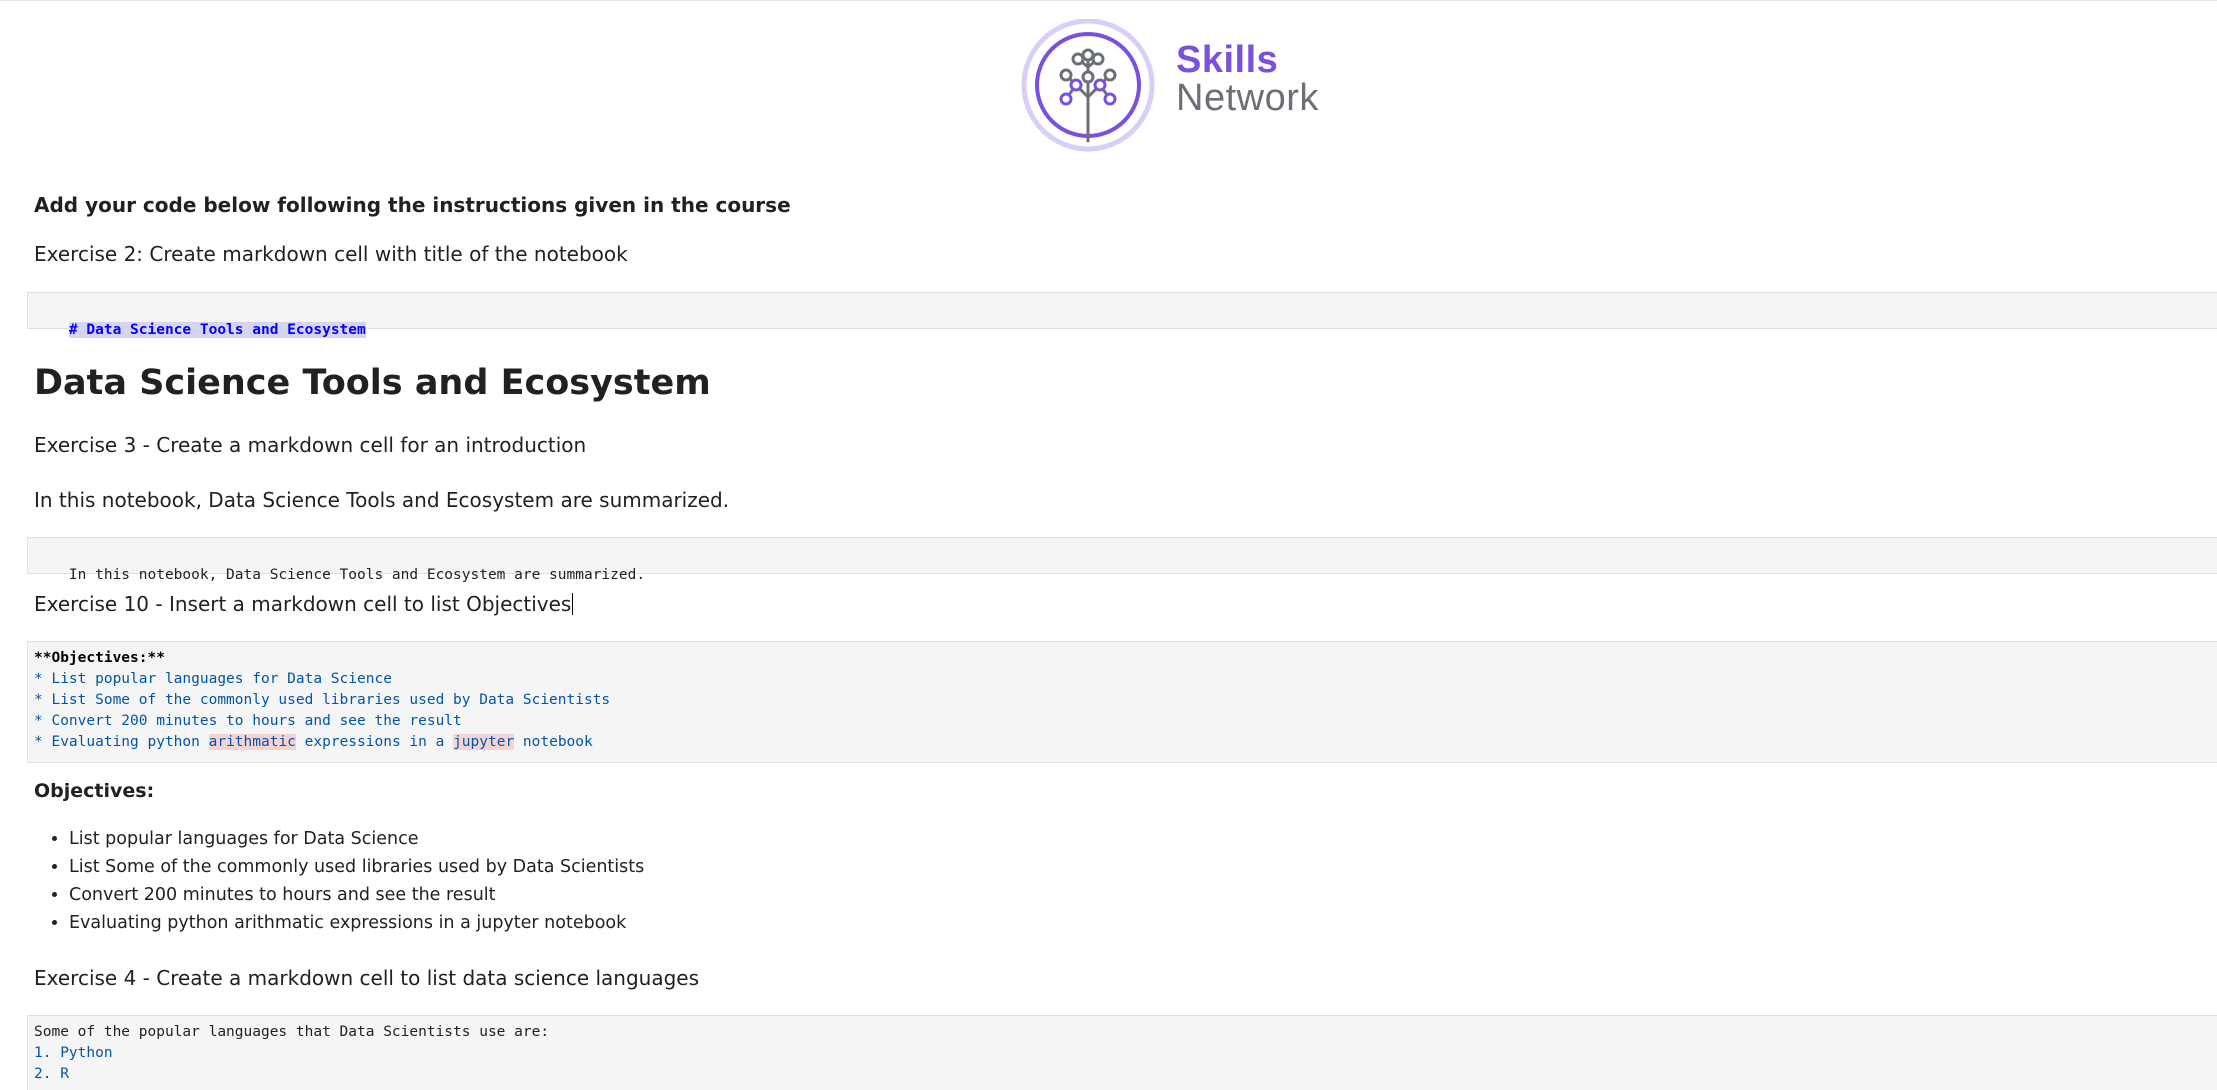 The image size is (2217, 1090). Describe the element at coordinates (372, 383) in the screenshot. I see `notebook-title: Data Science Tools and Ecosystem` at that location.